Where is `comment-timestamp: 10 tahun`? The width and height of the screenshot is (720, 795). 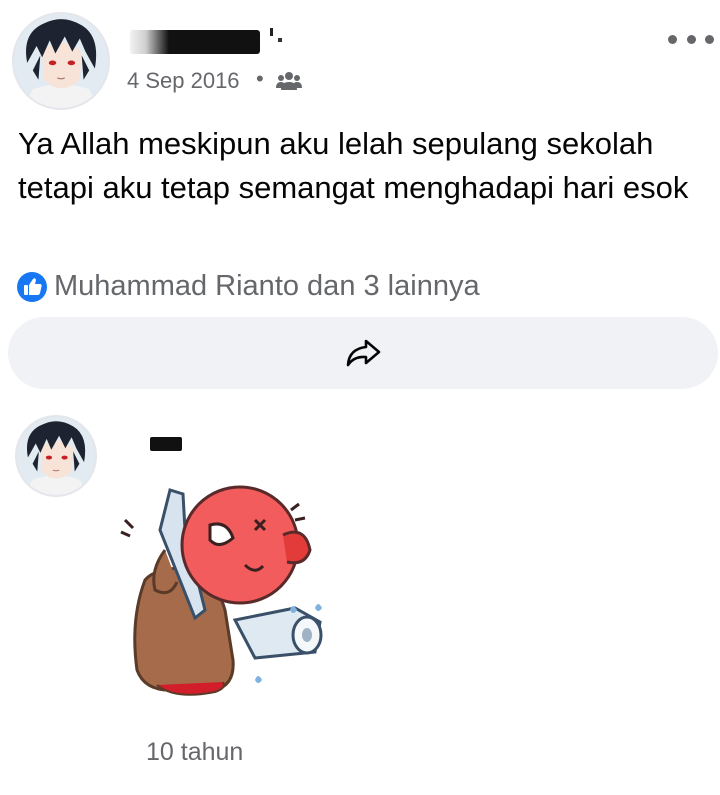 comment-timestamp: 10 tahun is located at coordinates (194, 752).